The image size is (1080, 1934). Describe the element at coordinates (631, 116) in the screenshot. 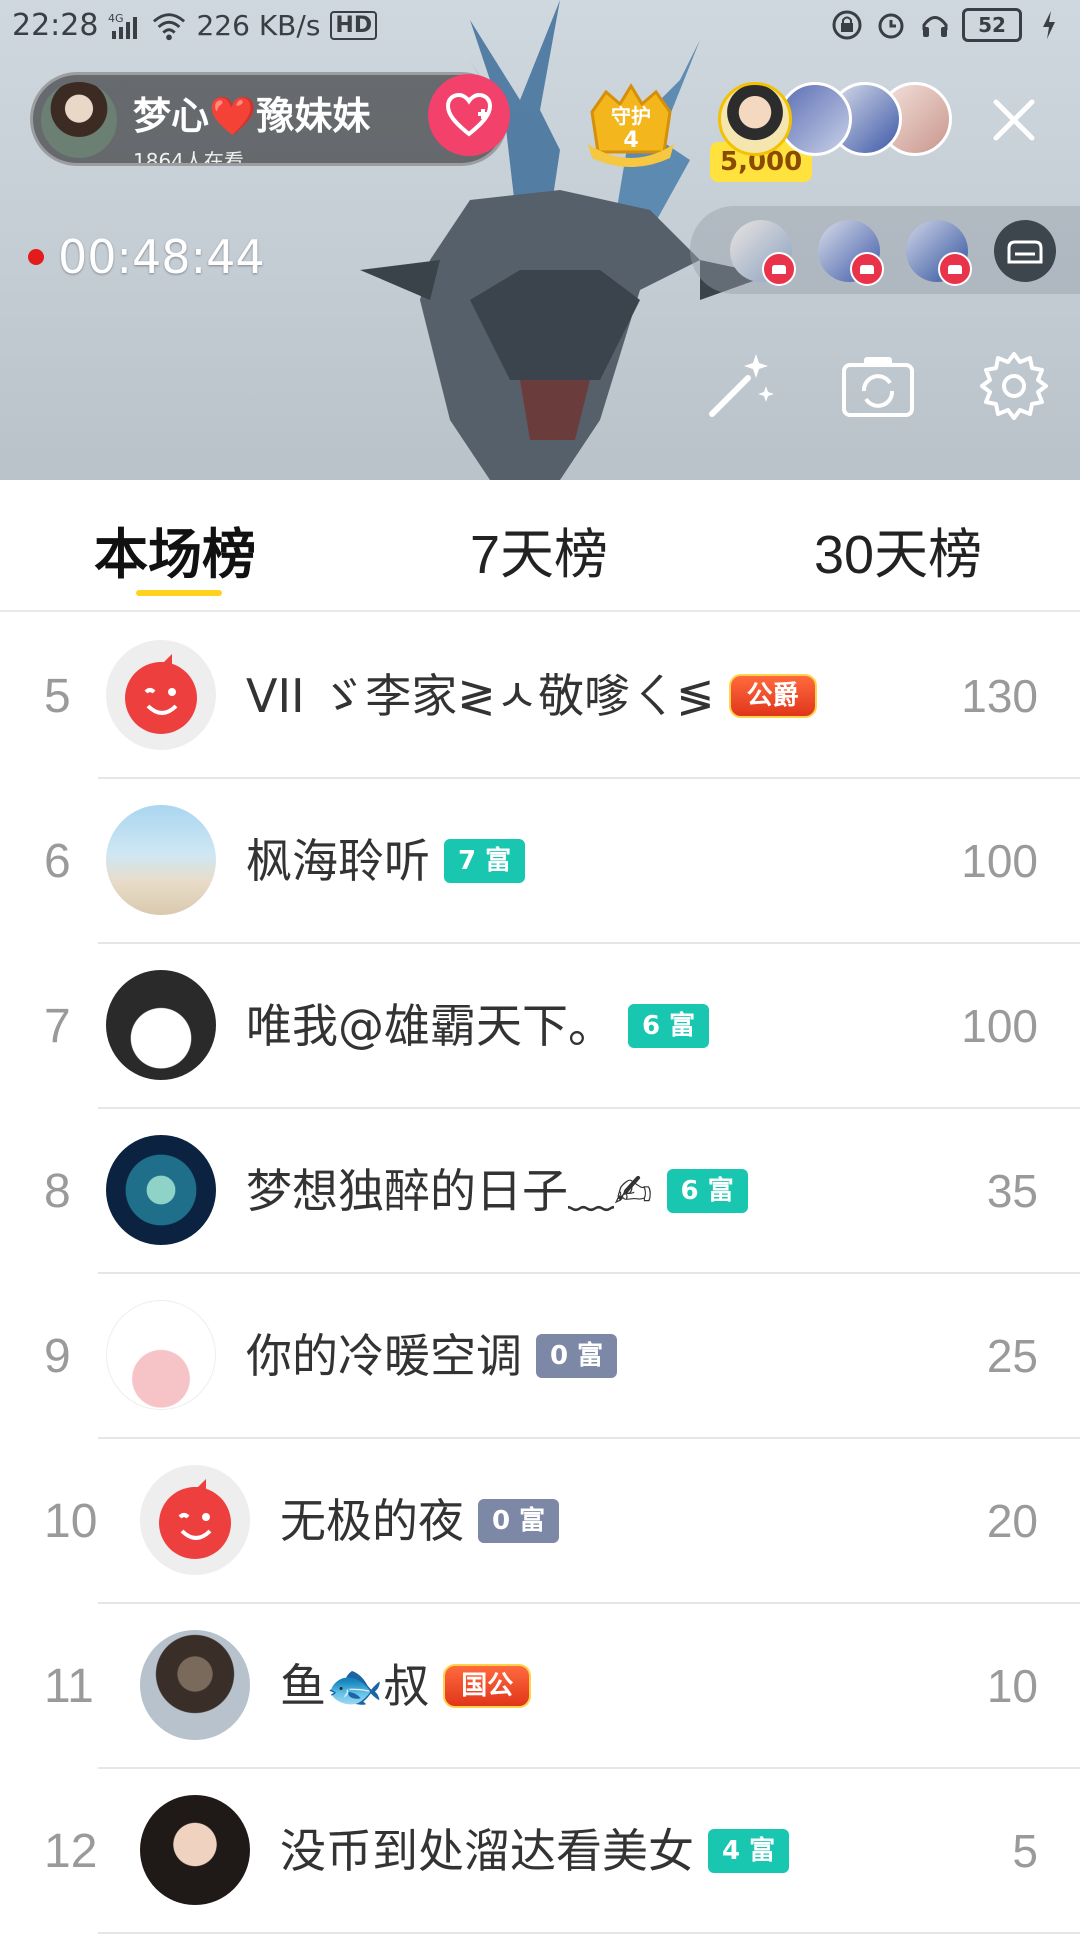

I see `guard-label: 守护` at that location.